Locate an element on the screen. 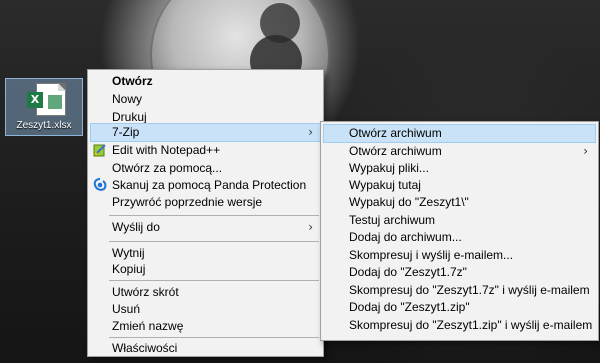 This screenshot has height=363, width=600. menu-item-copy: Kopiuj is located at coordinates (205, 269).